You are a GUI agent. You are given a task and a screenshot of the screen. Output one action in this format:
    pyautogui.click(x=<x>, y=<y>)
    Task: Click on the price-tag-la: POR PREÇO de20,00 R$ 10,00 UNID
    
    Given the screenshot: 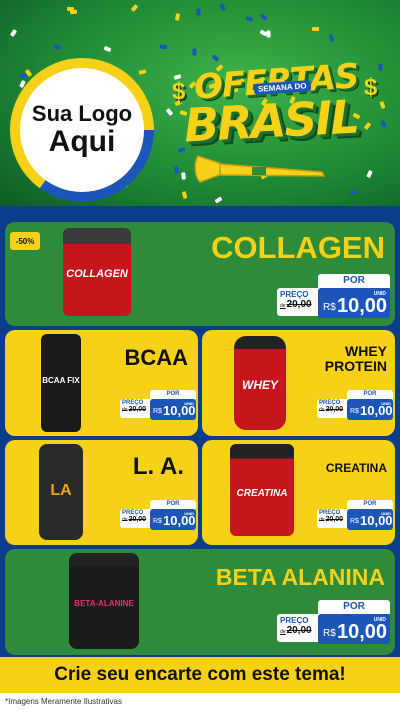 What is the action you would take?
    pyautogui.click(x=158, y=515)
    